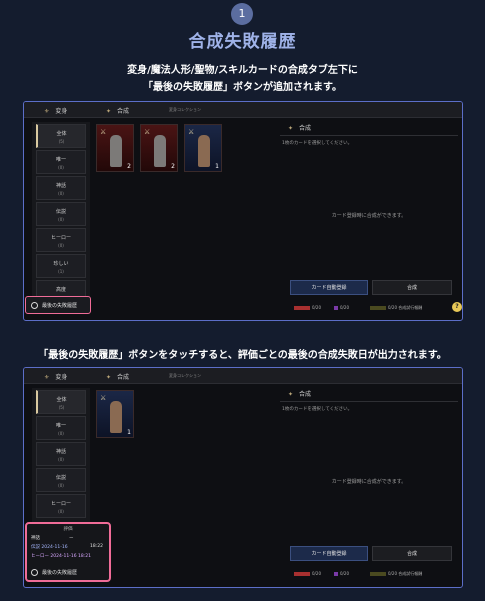 The width and height of the screenshot is (485, 601). I want to click on description-line-2: 「最後の失敗履歴」ボタンが追加されます。, so click(242, 87).